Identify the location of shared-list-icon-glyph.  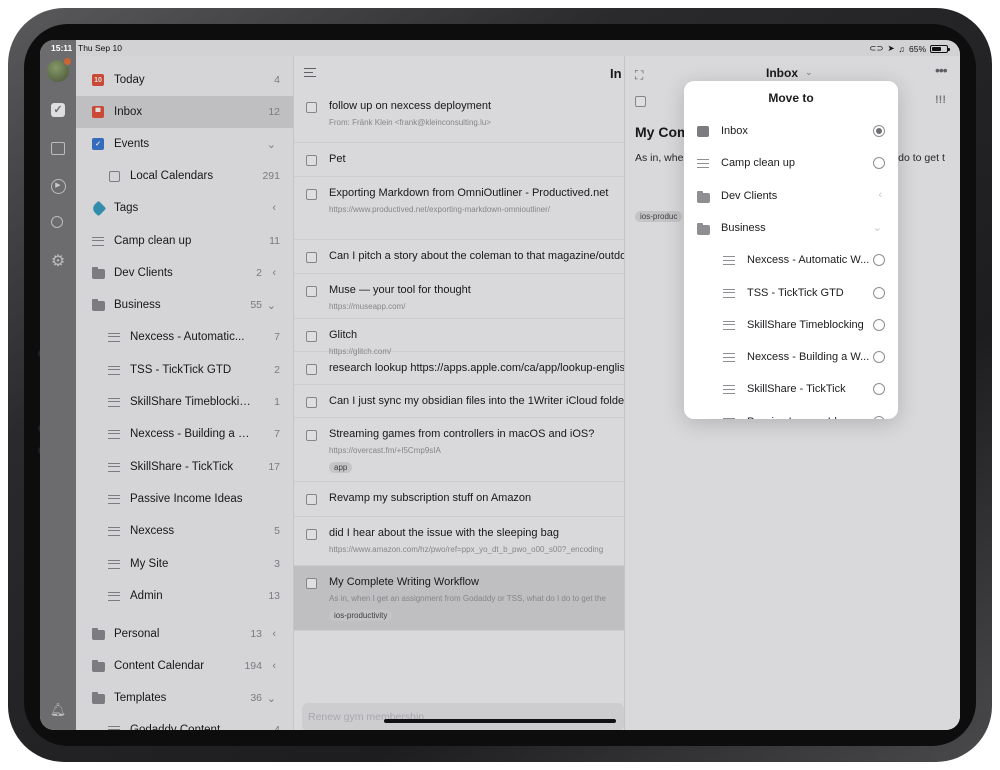
(729, 390).